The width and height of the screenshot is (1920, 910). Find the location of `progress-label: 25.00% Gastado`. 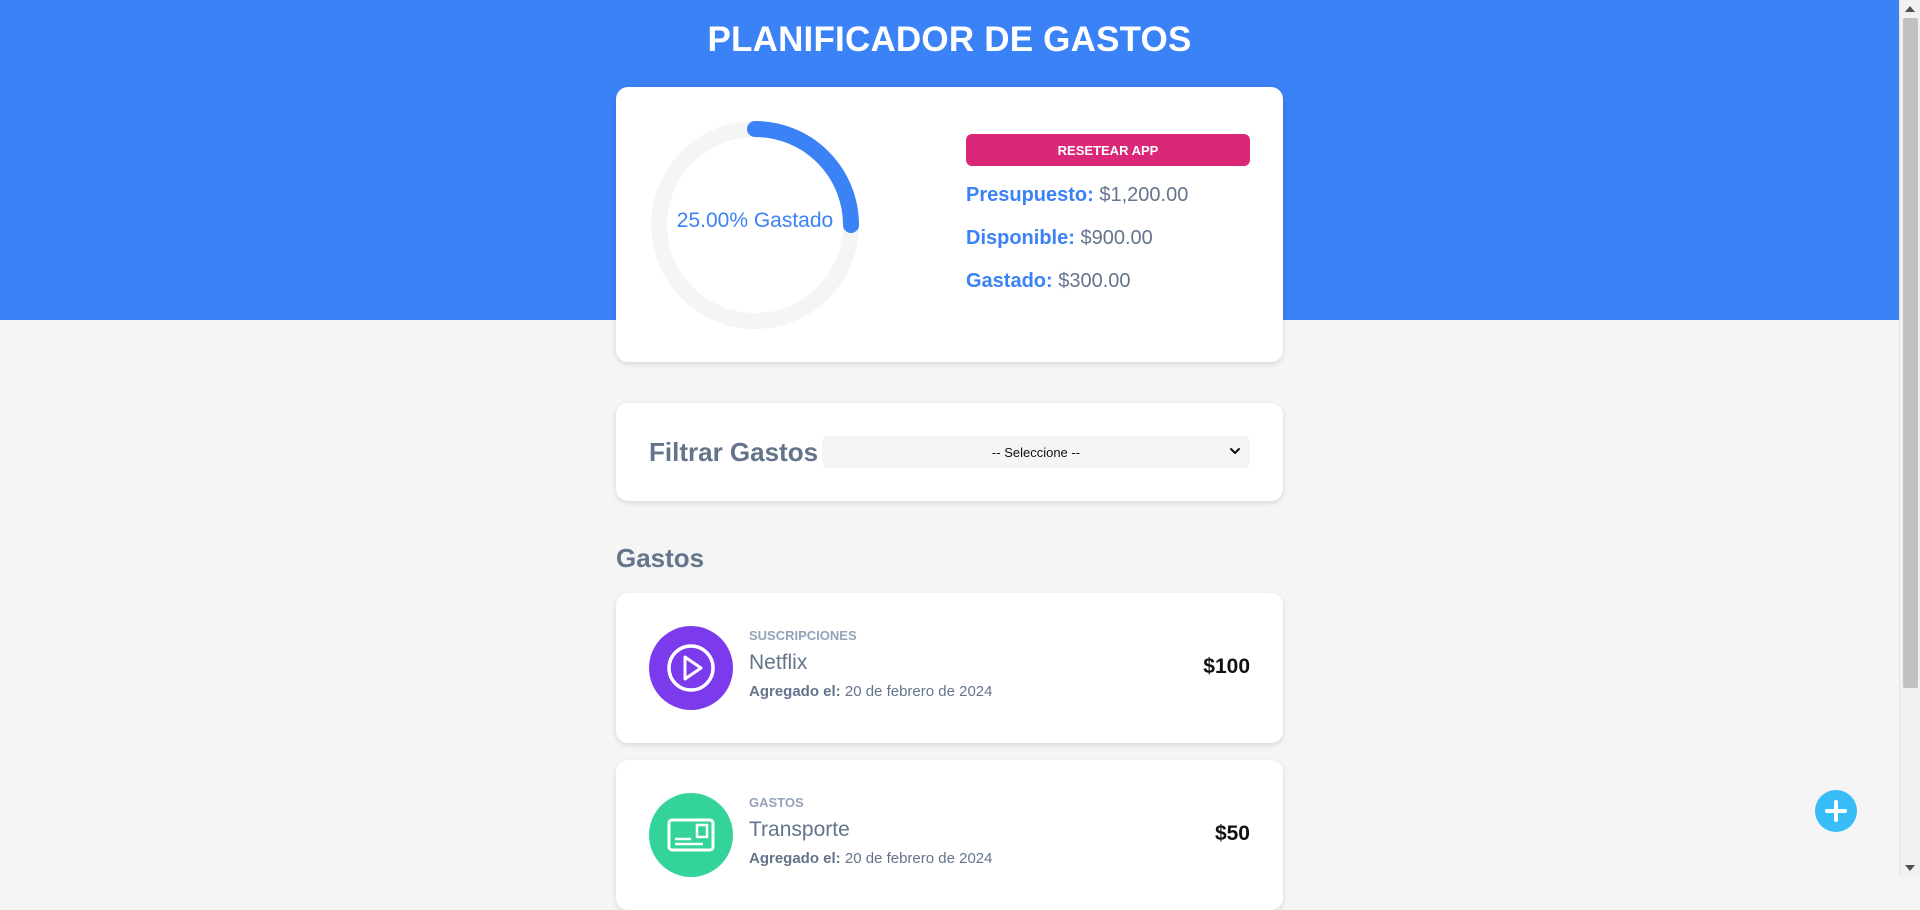

progress-label: 25.00% Gastado is located at coordinates (755, 220).